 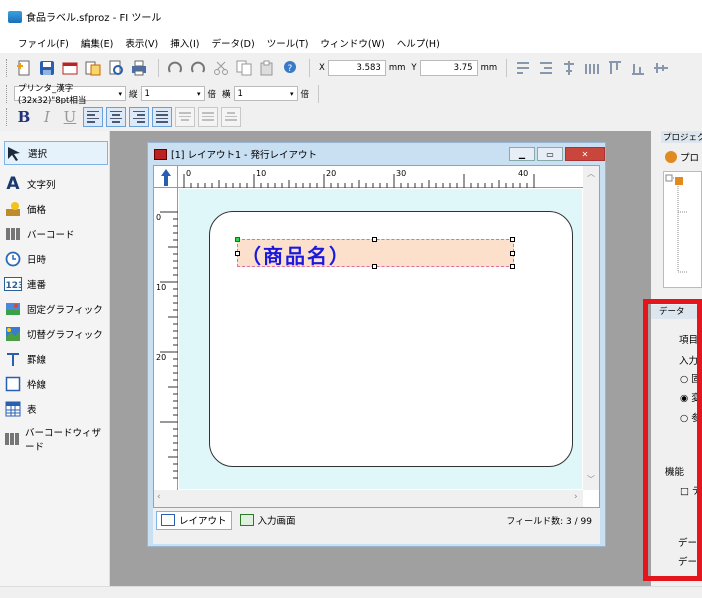 What do you see at coordinates (352, 43) in the screenshot?
I see `menu-window: ウィンドウ(W)` at bounding box center [352, 43].